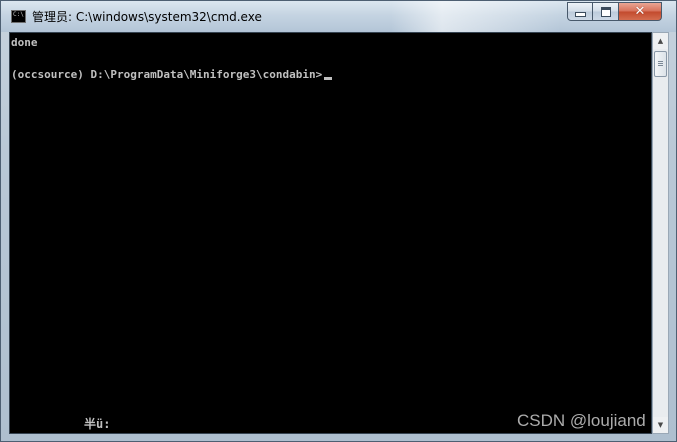 The image size is (677, 442). What do you see at coordinates (660, 41) in the screenshot?
I see `scroll-up-arrow-icon: ▲` at bounding box center [660, 41].